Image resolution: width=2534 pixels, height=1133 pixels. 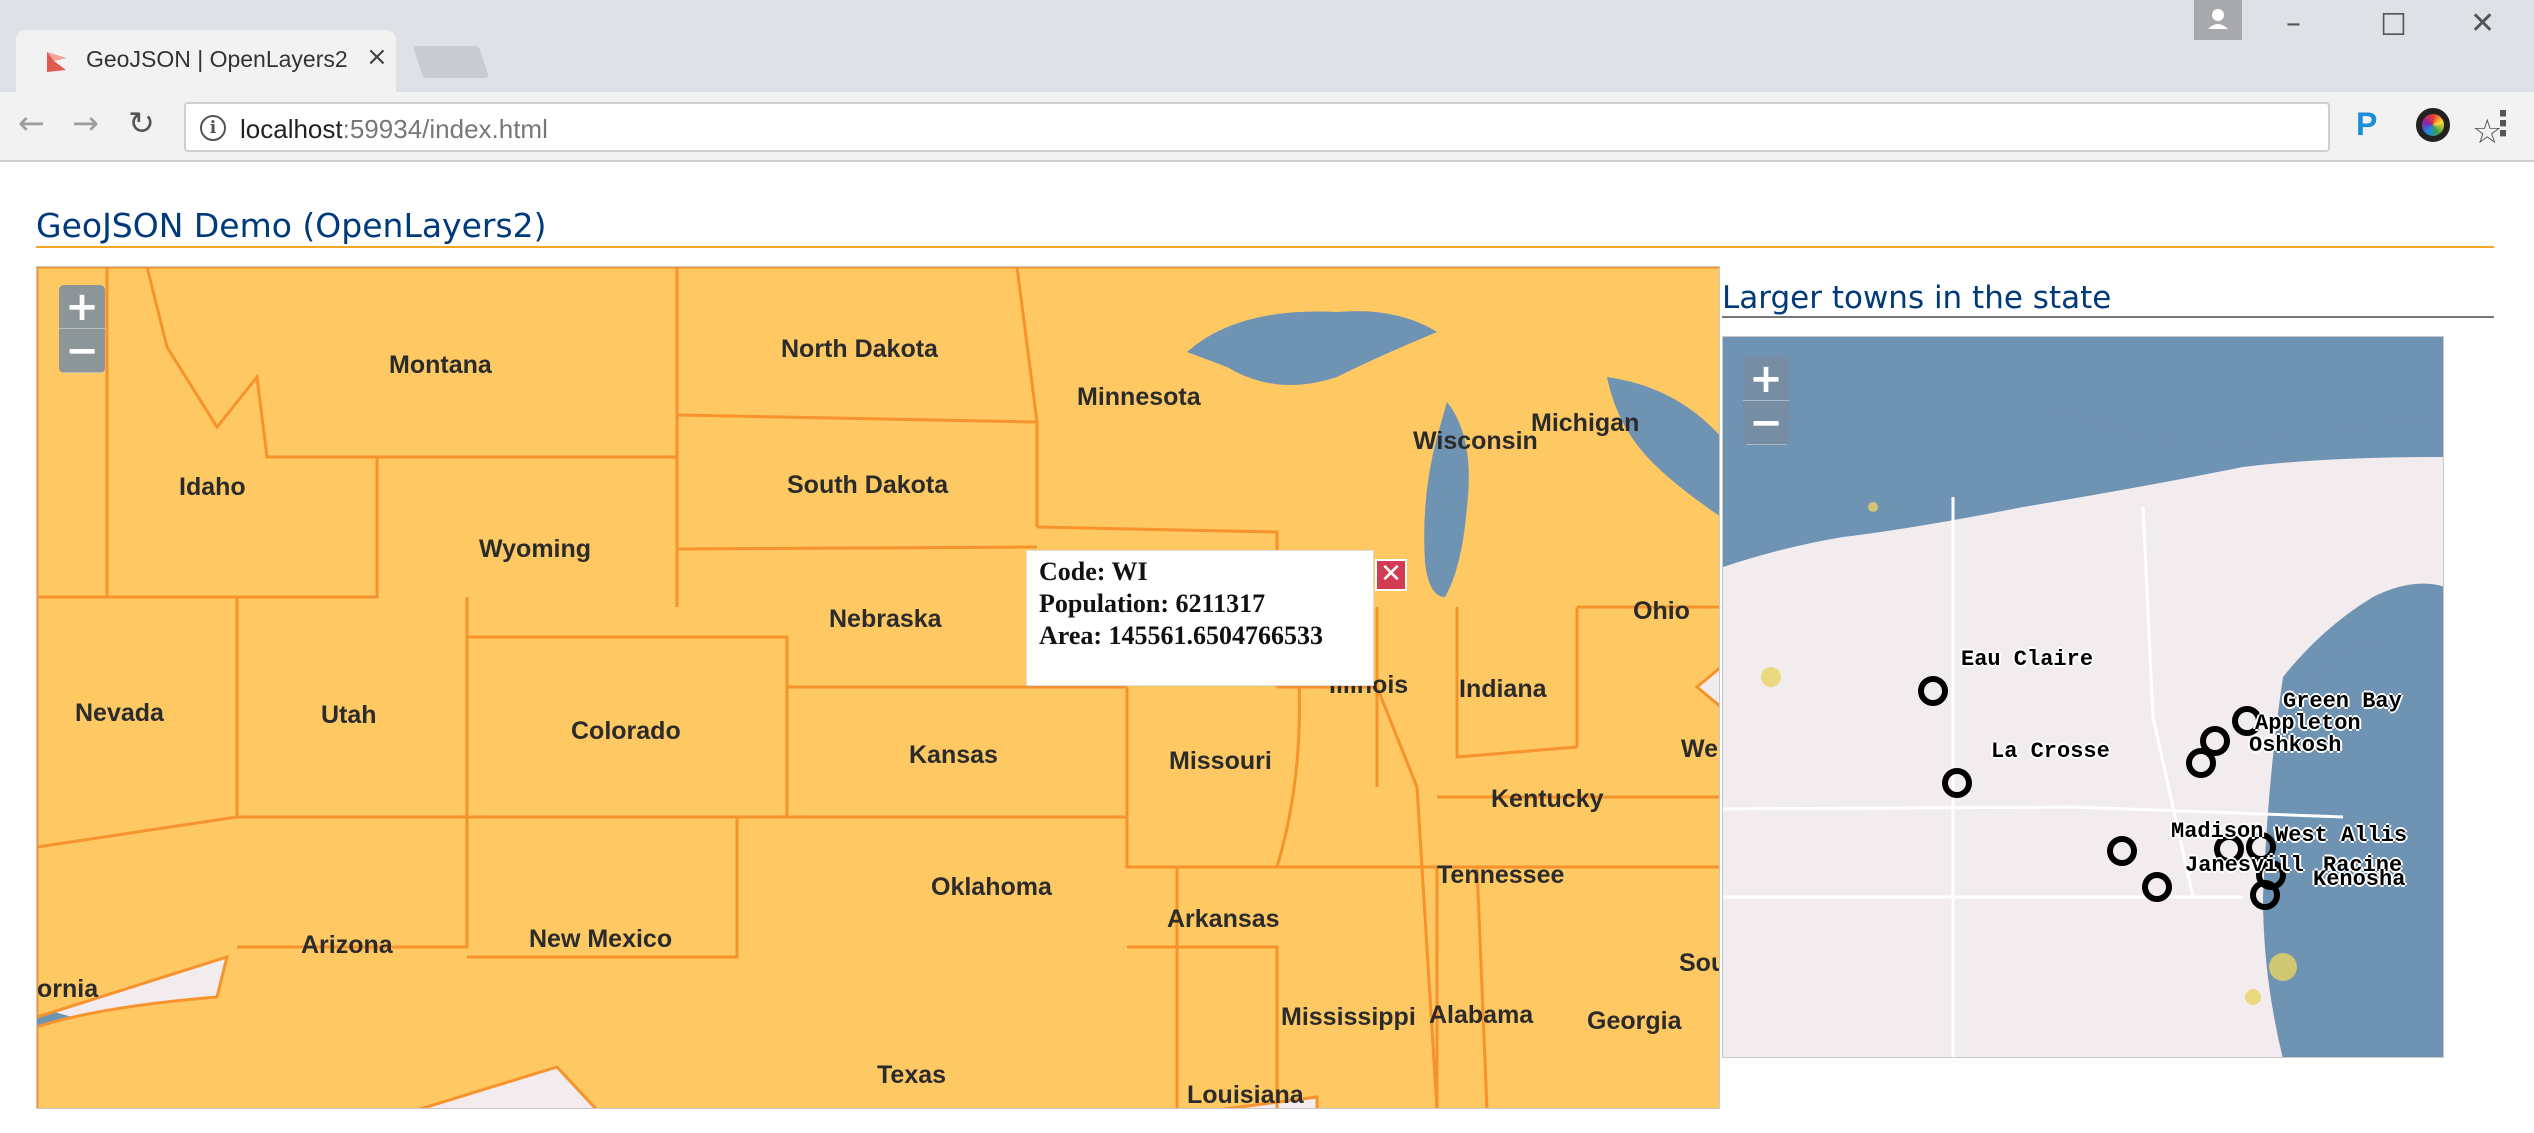 What do you see at coordinates (2433, 125) in the screenshot?
I see `extension-camera-icon` at bounding box center [2433, 125].